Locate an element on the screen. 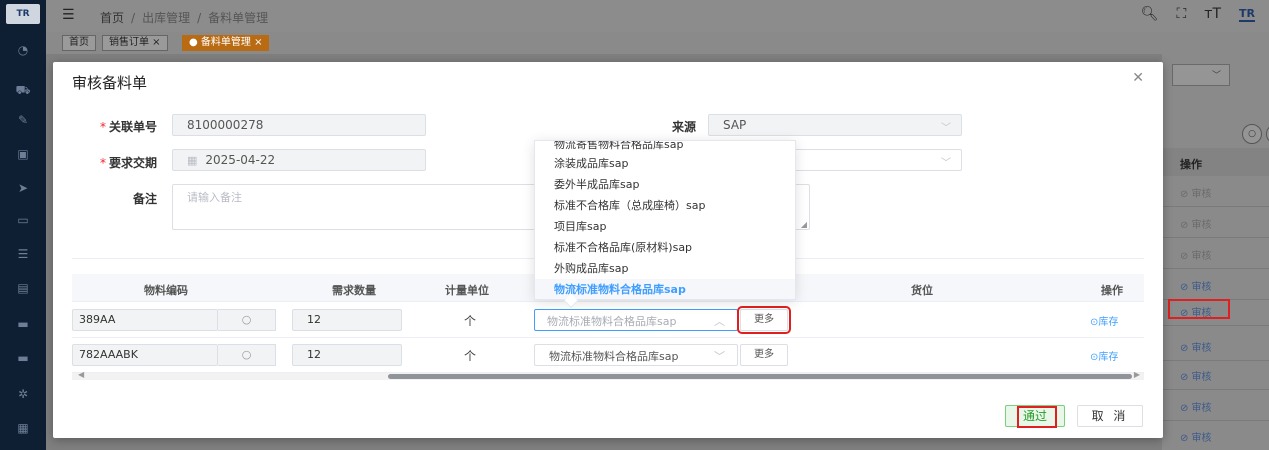 Image resolution: width=1269 pixels, height=450 pixels. monitor-icon: ▭ is located at coordinates (23, 220).